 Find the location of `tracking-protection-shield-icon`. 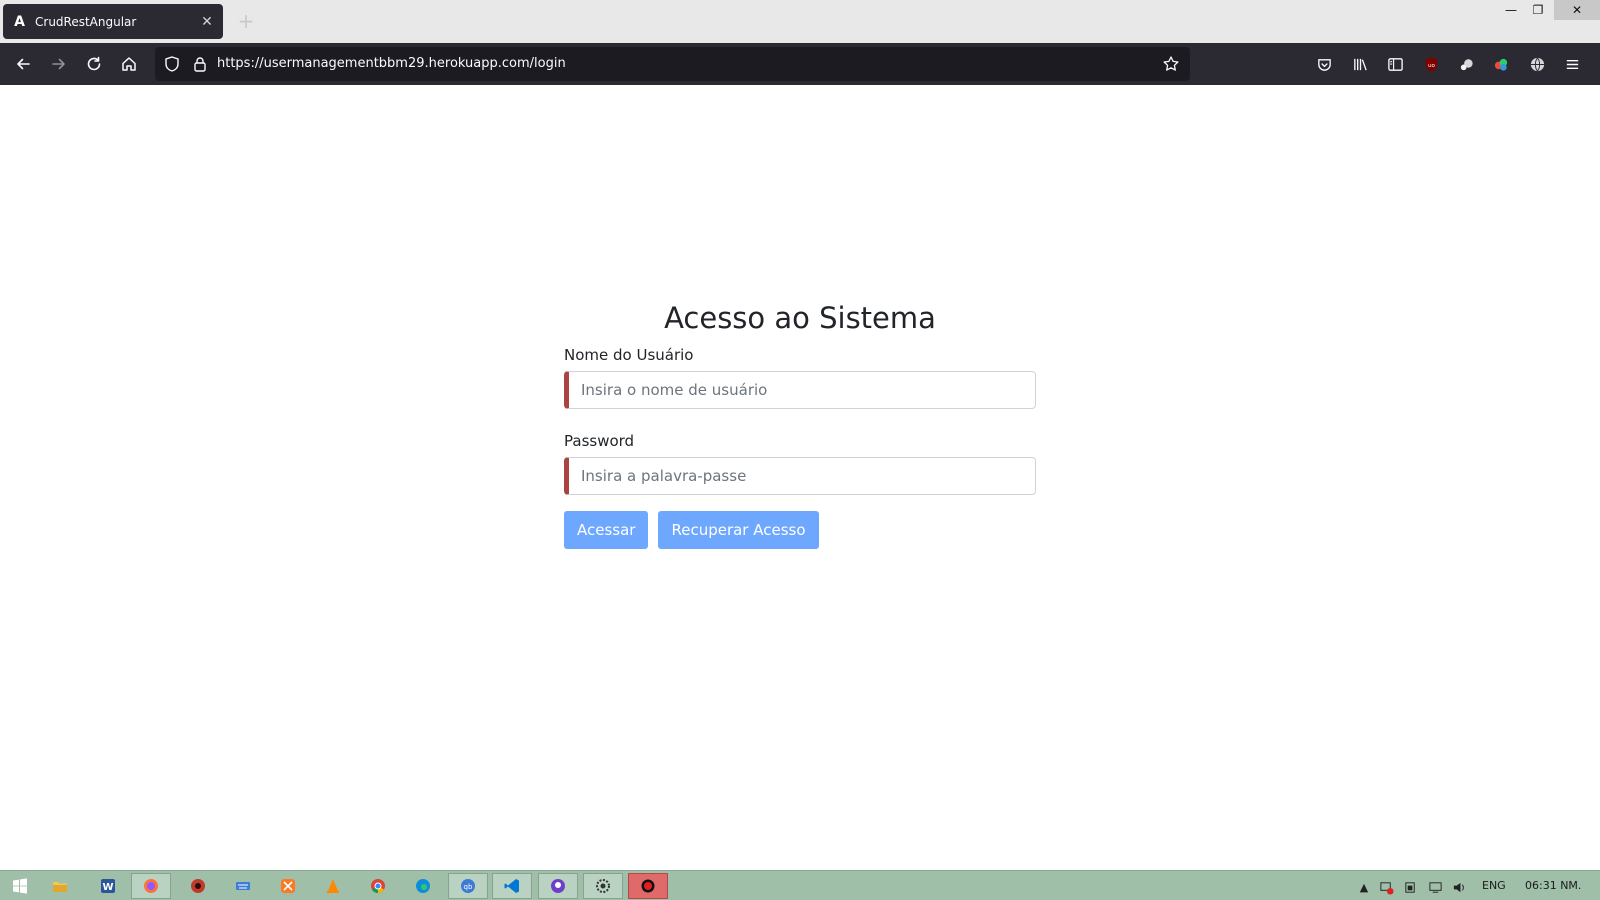

tracking-protection-shield-icon is located at coordinates (172, 64).